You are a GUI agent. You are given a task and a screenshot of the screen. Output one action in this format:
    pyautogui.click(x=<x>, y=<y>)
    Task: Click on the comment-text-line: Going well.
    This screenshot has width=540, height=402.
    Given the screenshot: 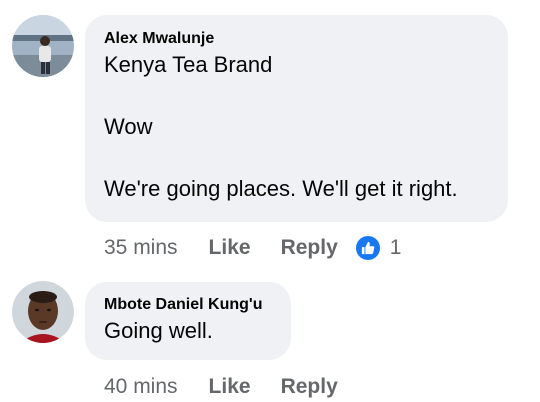 What is the action you would take?
    pyautogui.click(x=158, y=330)
    